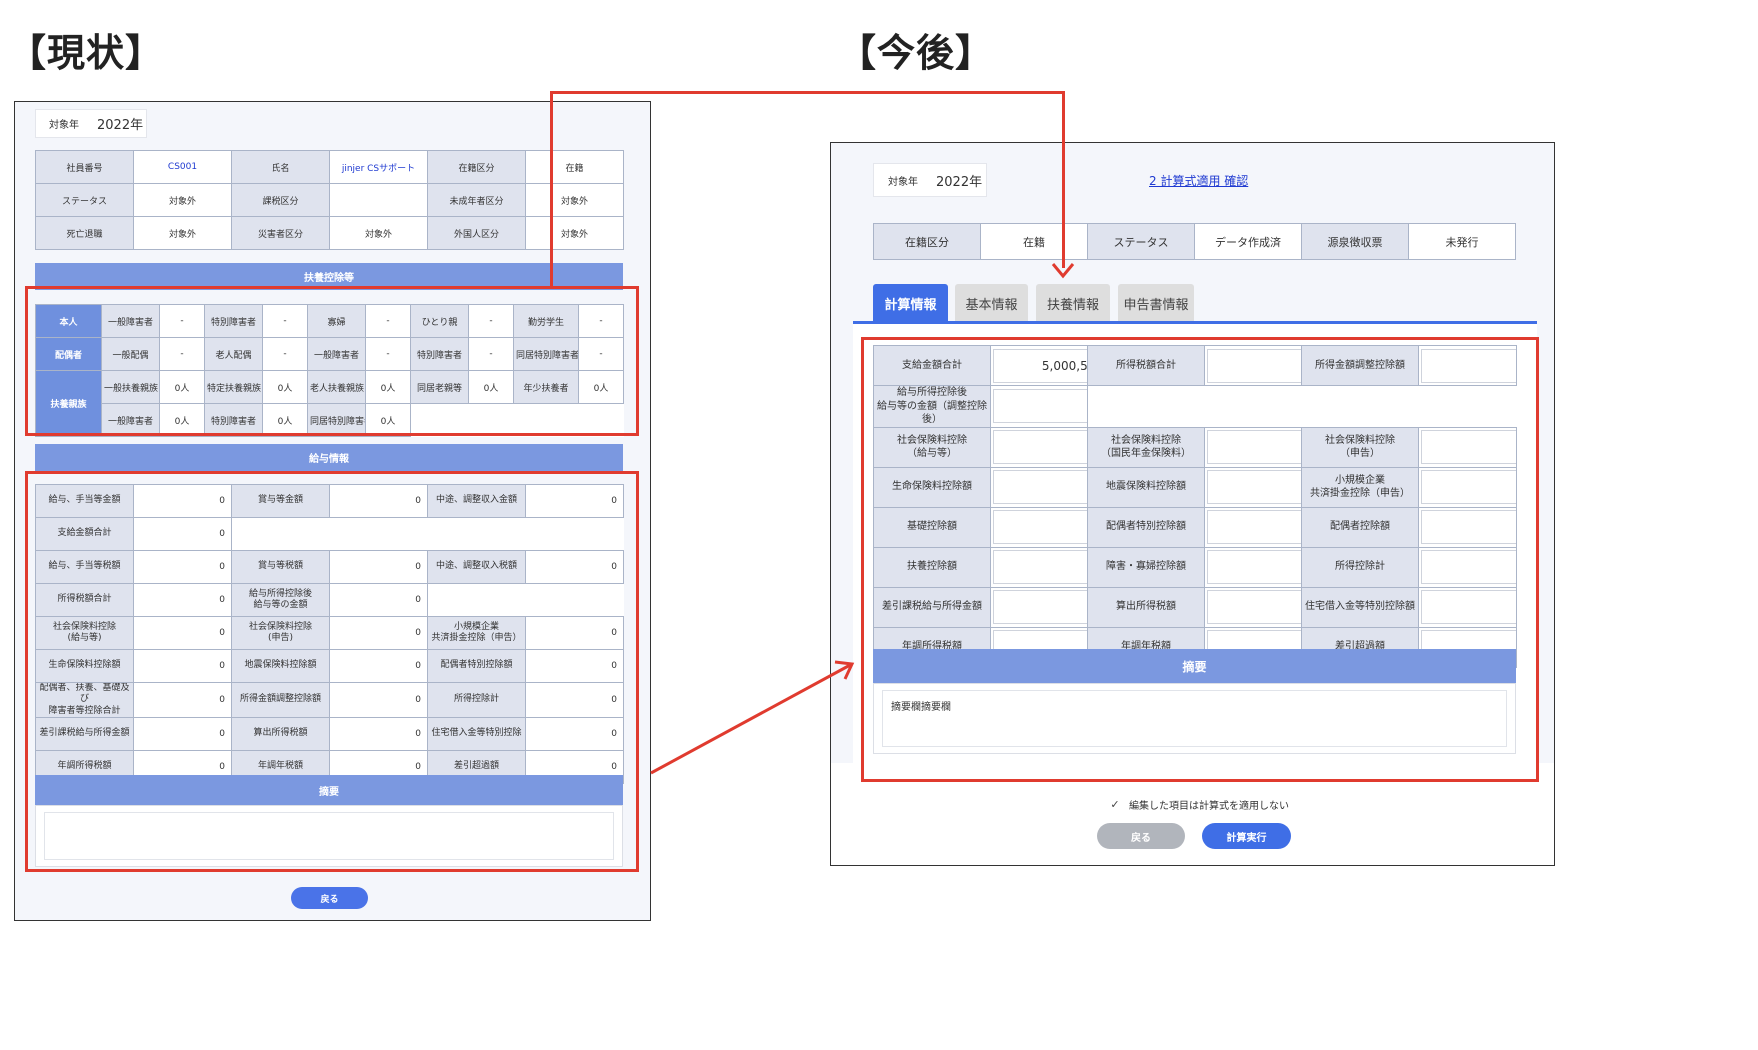 Image resolution: width=1758 pixels, height=1050 pixels. What do you see at coordinates (751, 718) in the screenshot?
I see `connector-line` at bounding box center [751, 718].